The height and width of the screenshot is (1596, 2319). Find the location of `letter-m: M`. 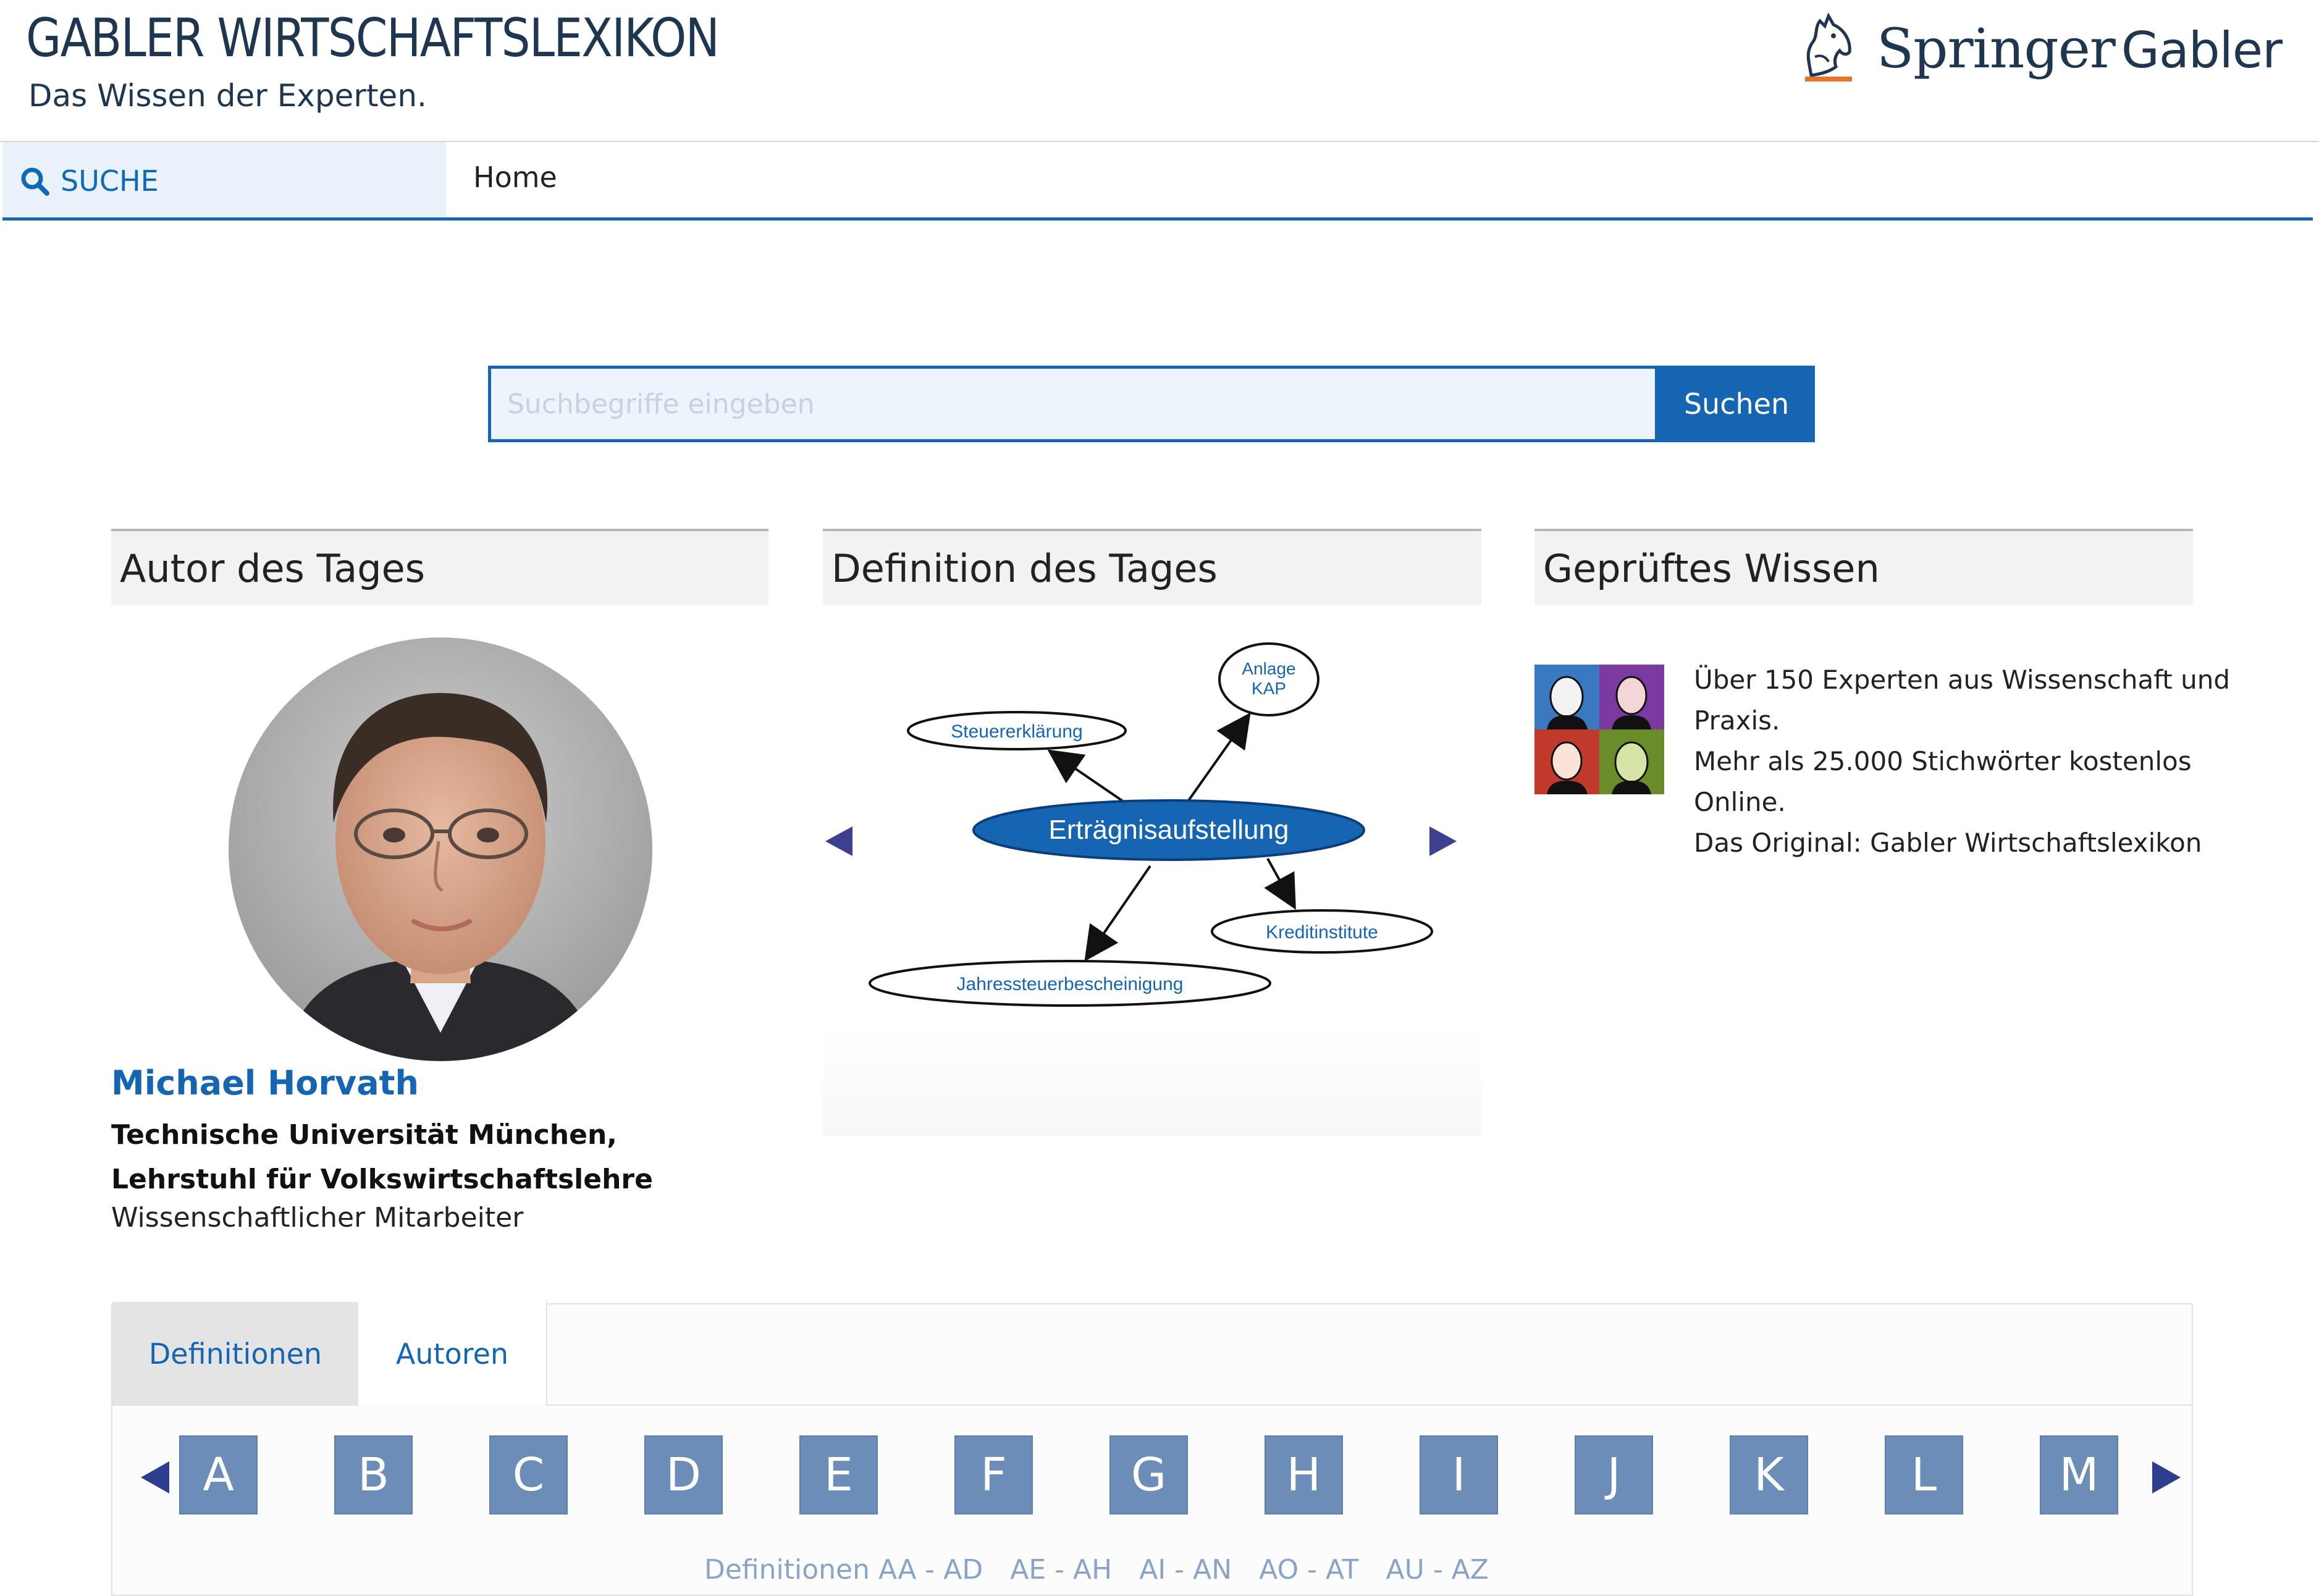

letter-m: M is located at coordinates (2079, 1474).